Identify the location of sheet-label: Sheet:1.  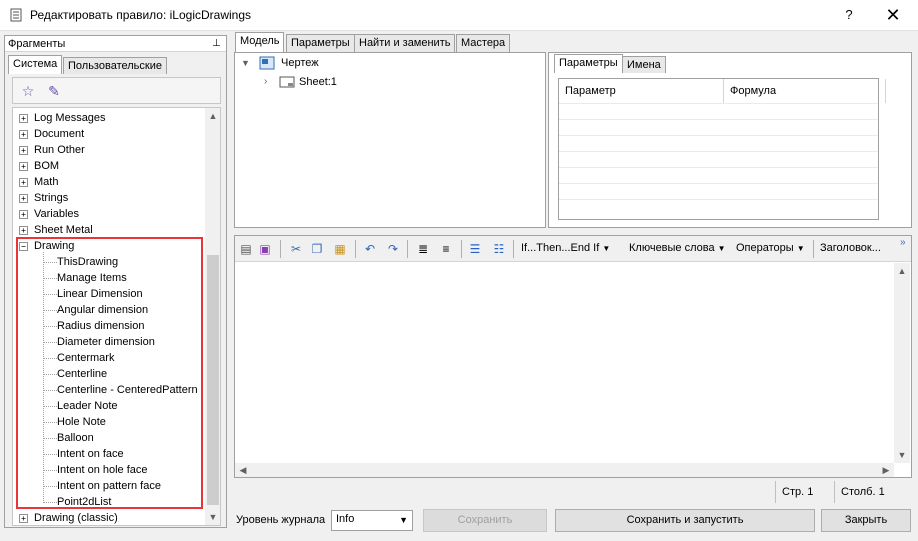
(318, 82).